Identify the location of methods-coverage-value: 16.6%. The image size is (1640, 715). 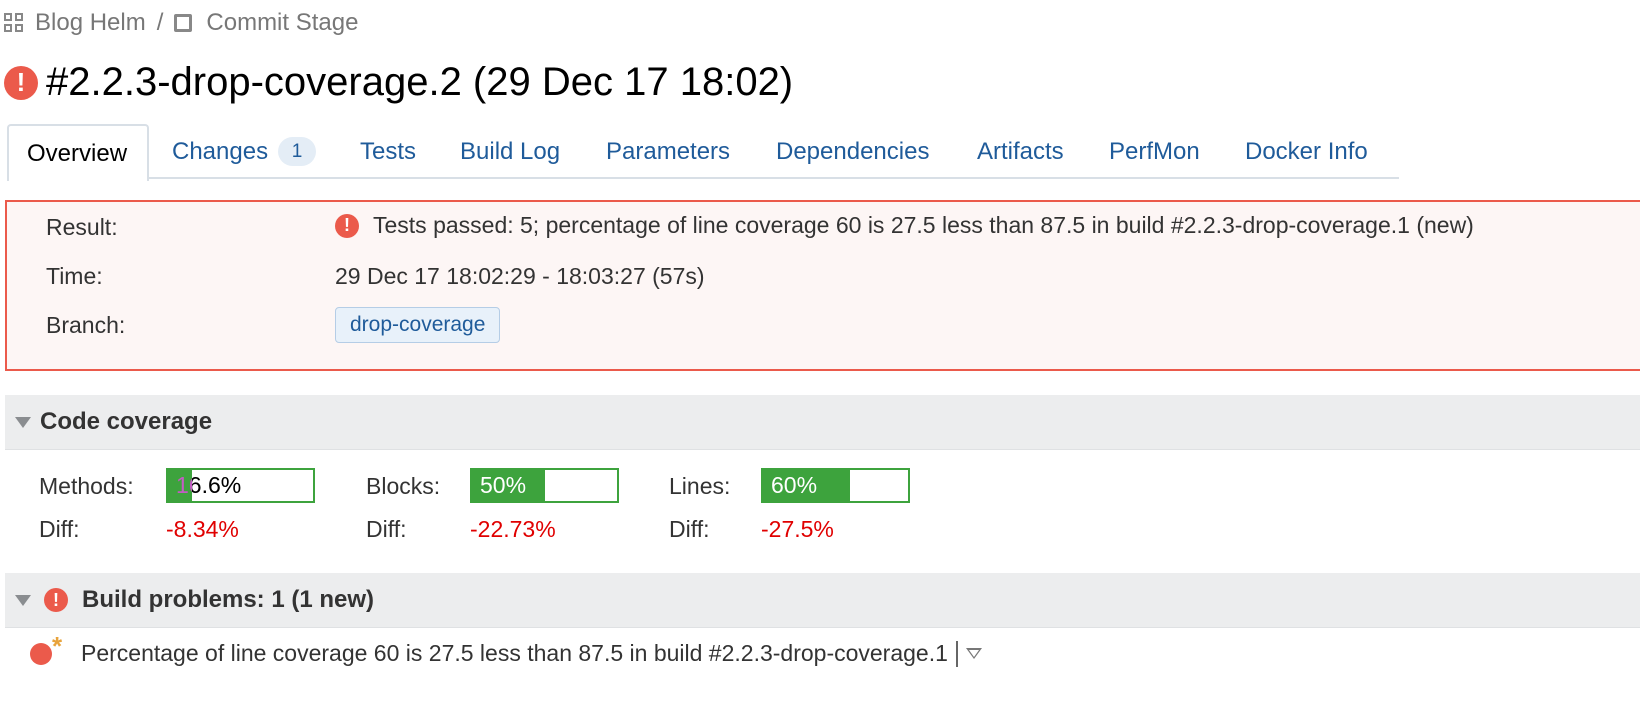
(209, 485).